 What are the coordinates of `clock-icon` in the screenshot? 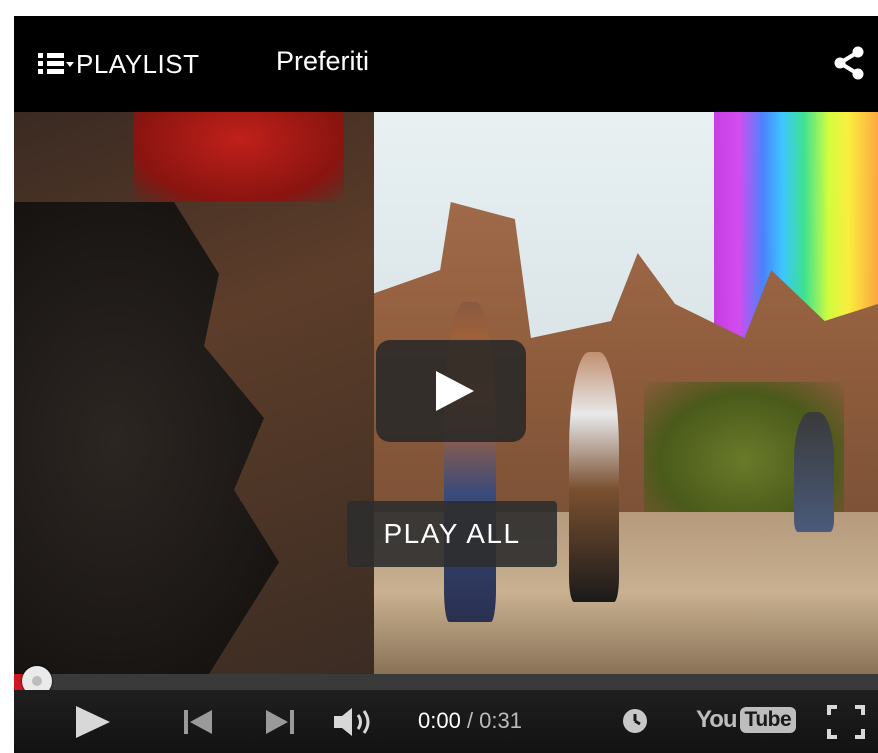 It's located at (635, 721).